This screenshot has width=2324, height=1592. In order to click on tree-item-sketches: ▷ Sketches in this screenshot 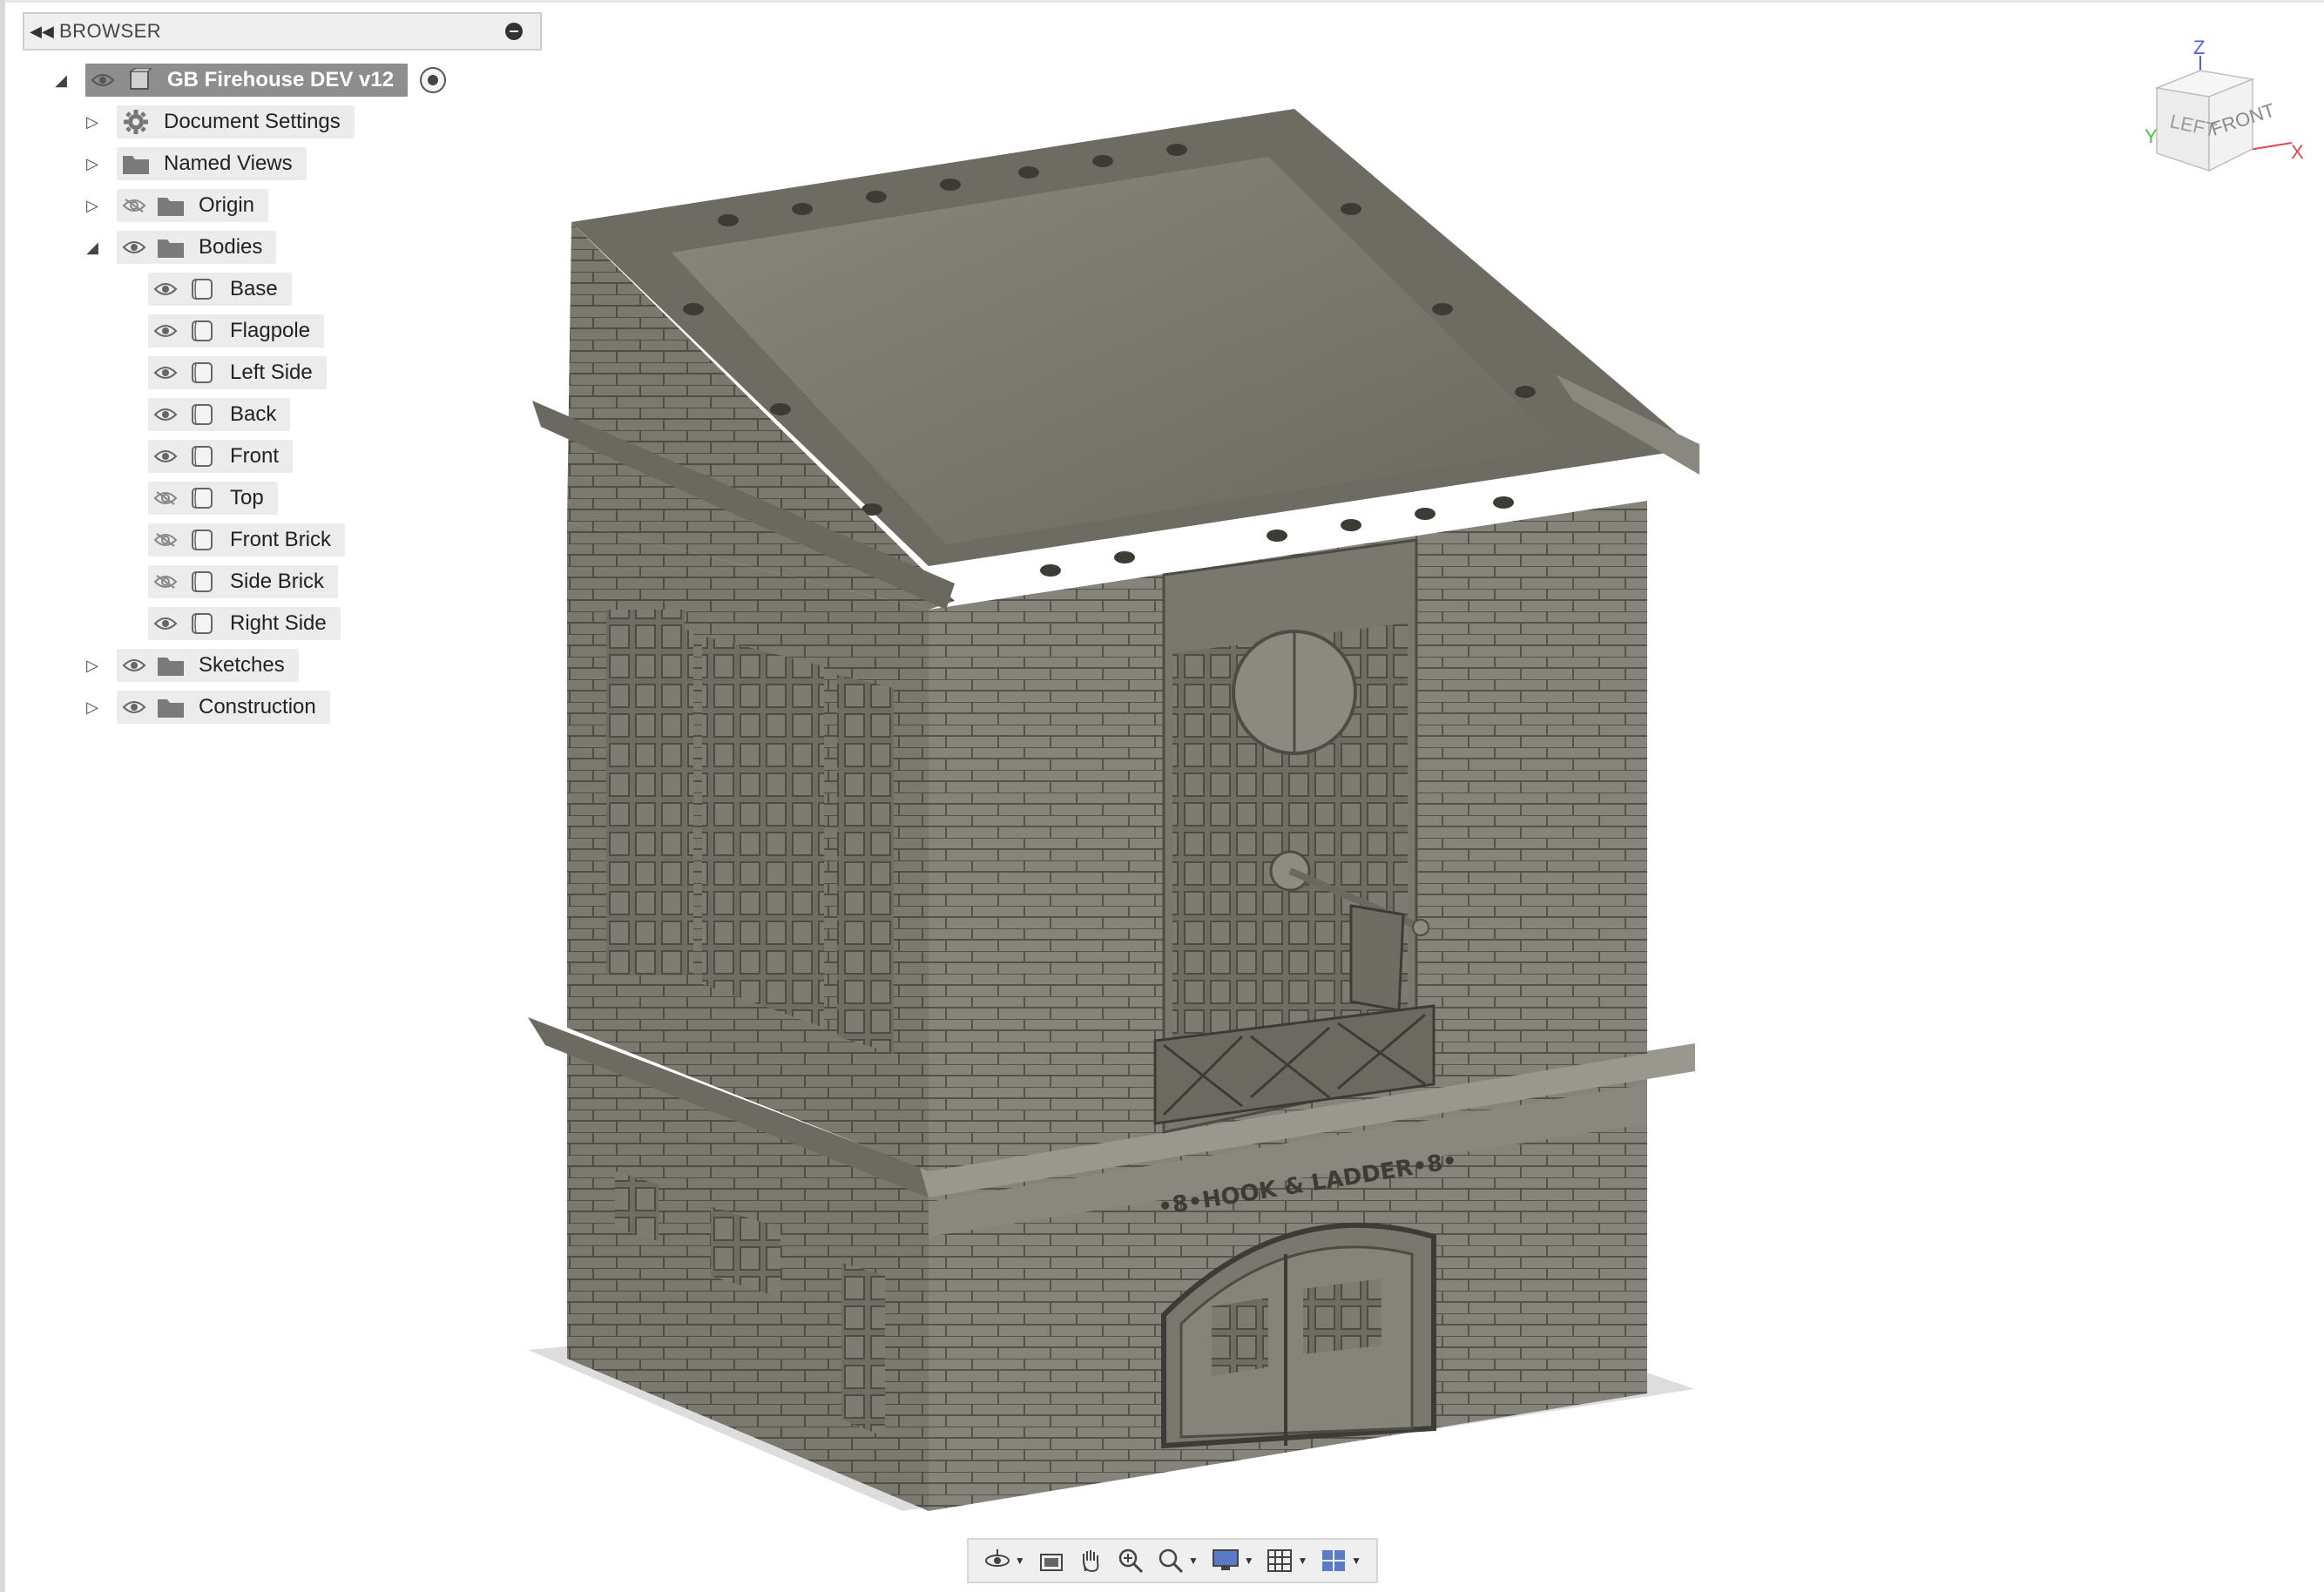, I will do `click(190, 665)`.